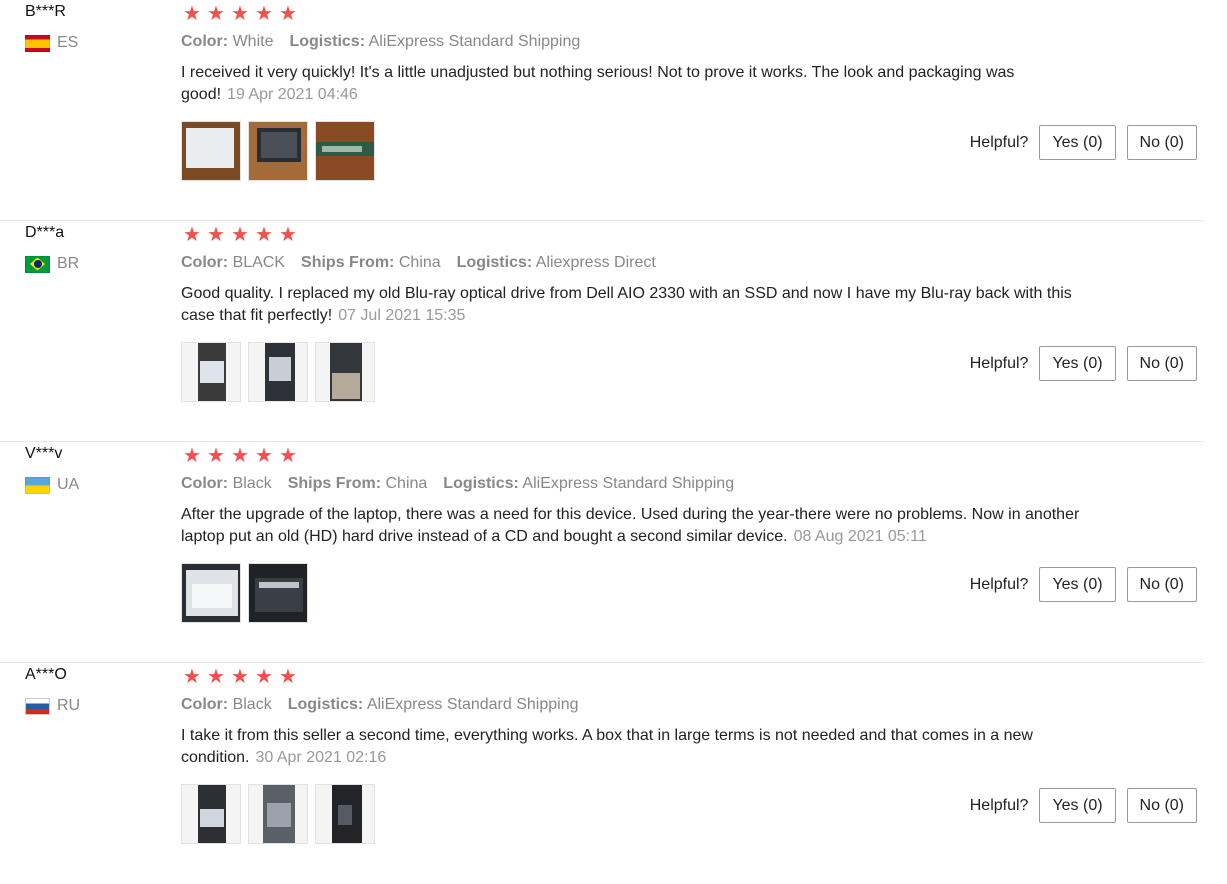 The width and height of the screenshot is (1227, 884). Describe the element at coordinates (278, 372) in the screenshot. I see `photo-drive-angle-icon` at that location.